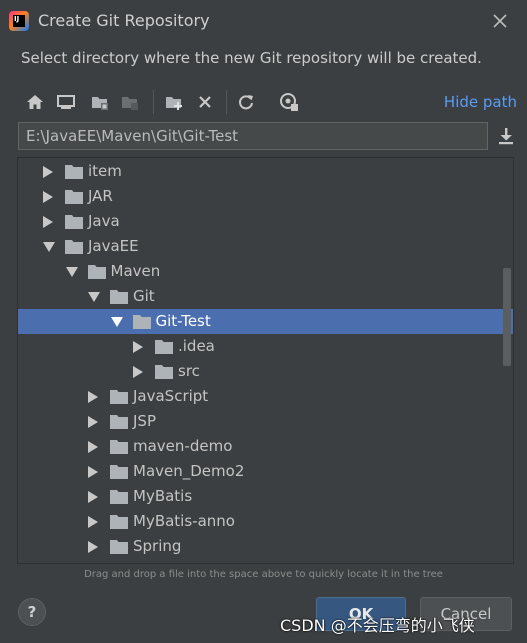 Image resolution: width=527 pixels, height=643 pixels. What do you see at coordinates (265, 521) in the screenshot?
I see `tree-row: MyBatis-anno` at bounding box center [265, 521].